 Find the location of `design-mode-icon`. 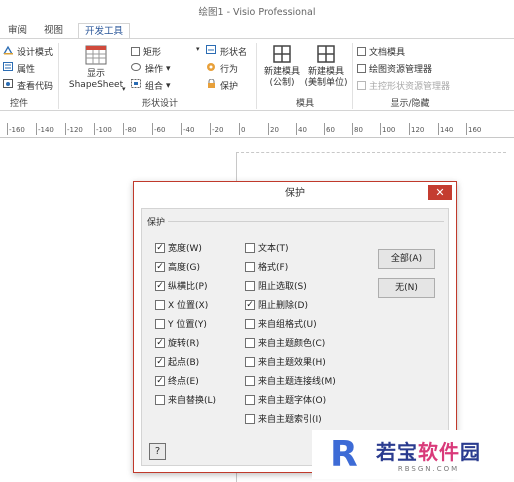

design-mode-icon is located at coordinates (8, 51).